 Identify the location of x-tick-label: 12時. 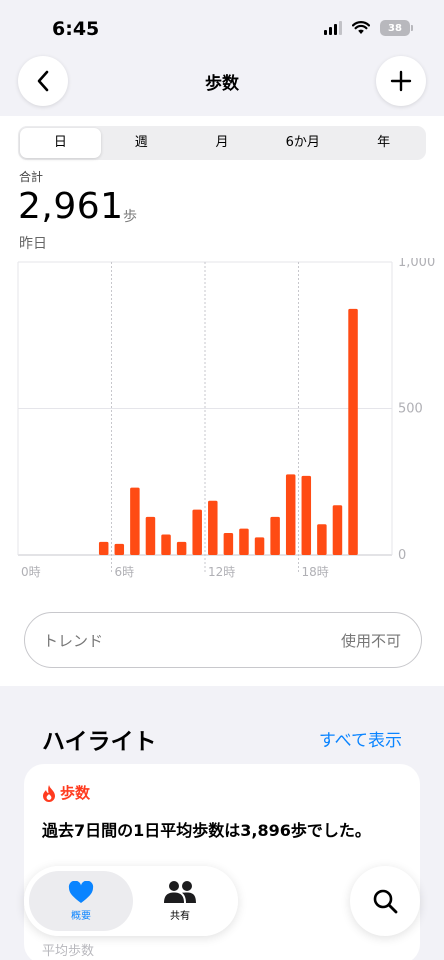
(221, 572).